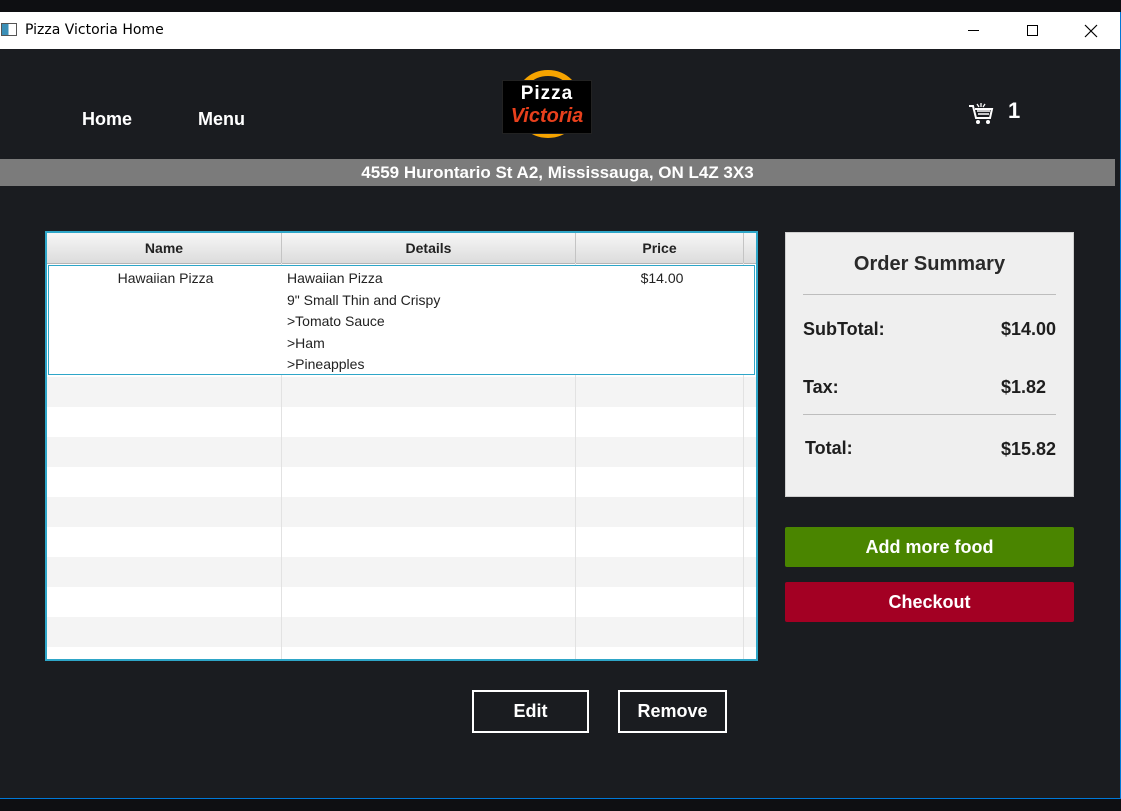 This screenshot has height=811, width=1121. What do you see at coordinates (750, 248) in the screenshot?
I see `header-filler` at bounding box center [750, 248].